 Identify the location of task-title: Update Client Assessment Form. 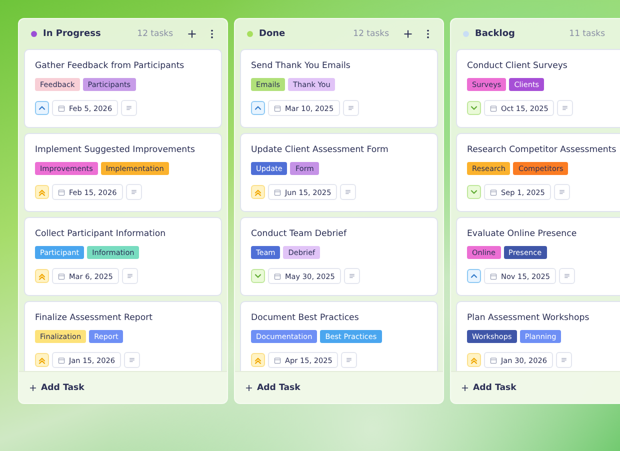
(320, 150).